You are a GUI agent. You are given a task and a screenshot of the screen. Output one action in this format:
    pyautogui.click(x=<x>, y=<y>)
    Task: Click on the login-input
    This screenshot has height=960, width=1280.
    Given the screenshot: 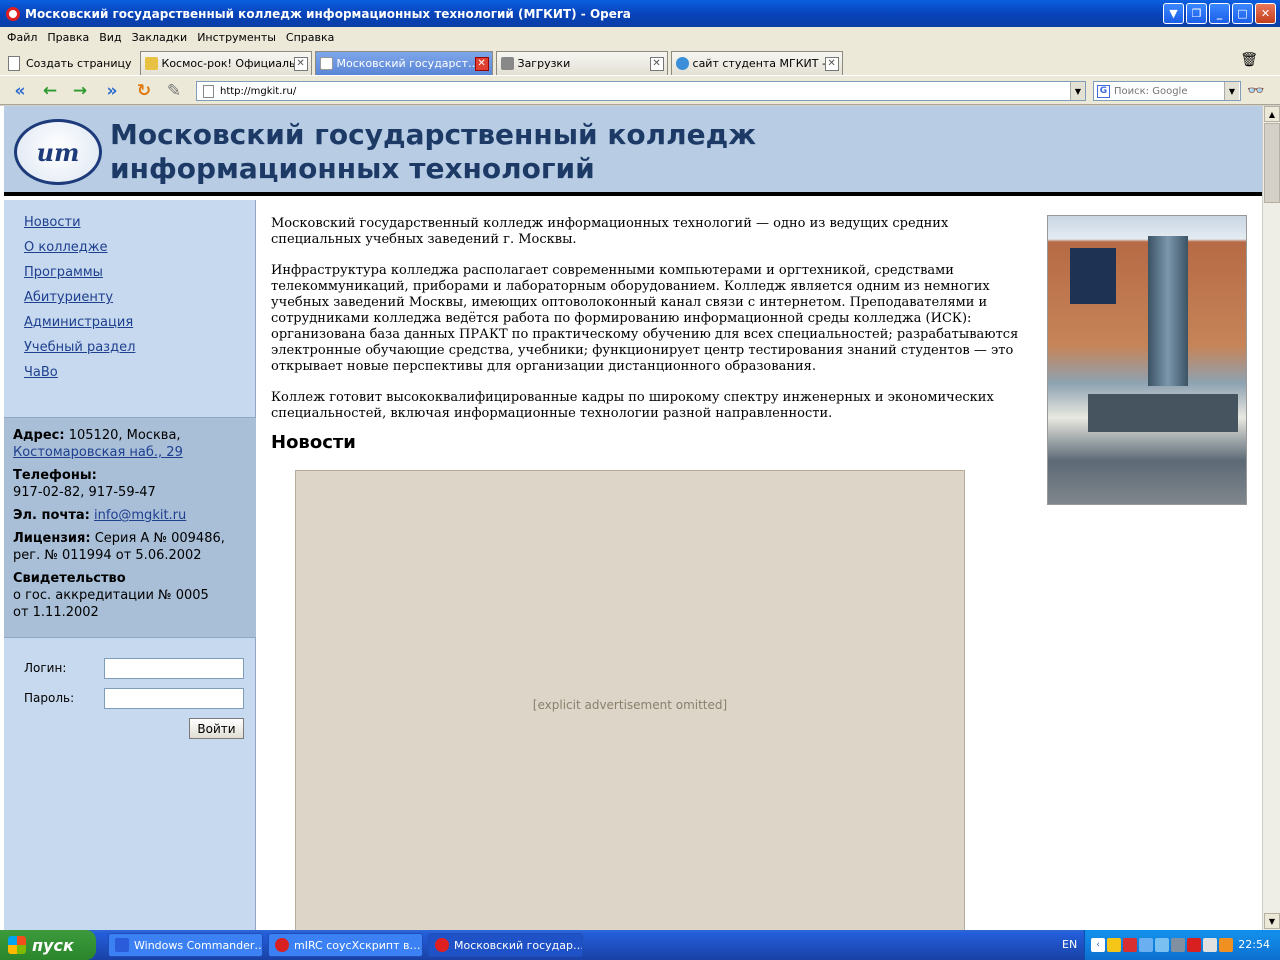 What is the action you would take?
    pyautogui.click(x=174, y=668)
    